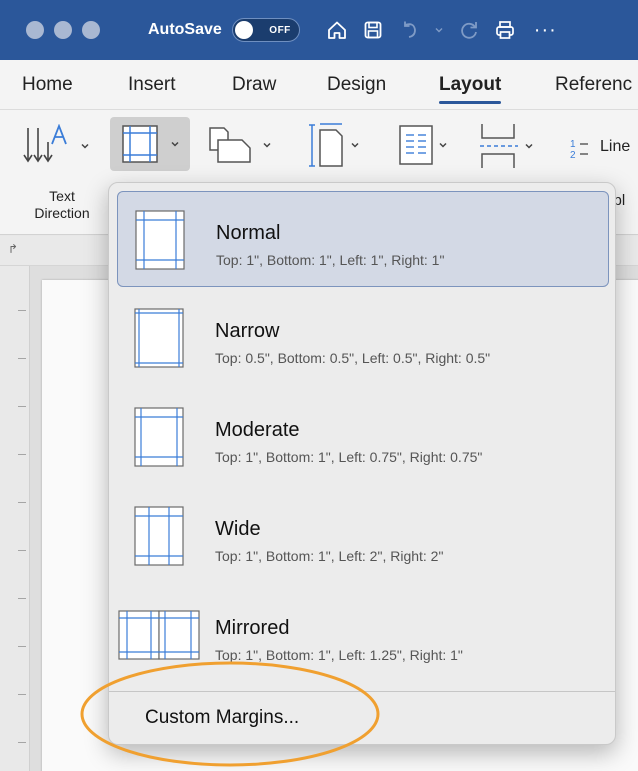 This screenshot has width=638, height=771. I want to click on option-name: Narrow, so click(247, 331).